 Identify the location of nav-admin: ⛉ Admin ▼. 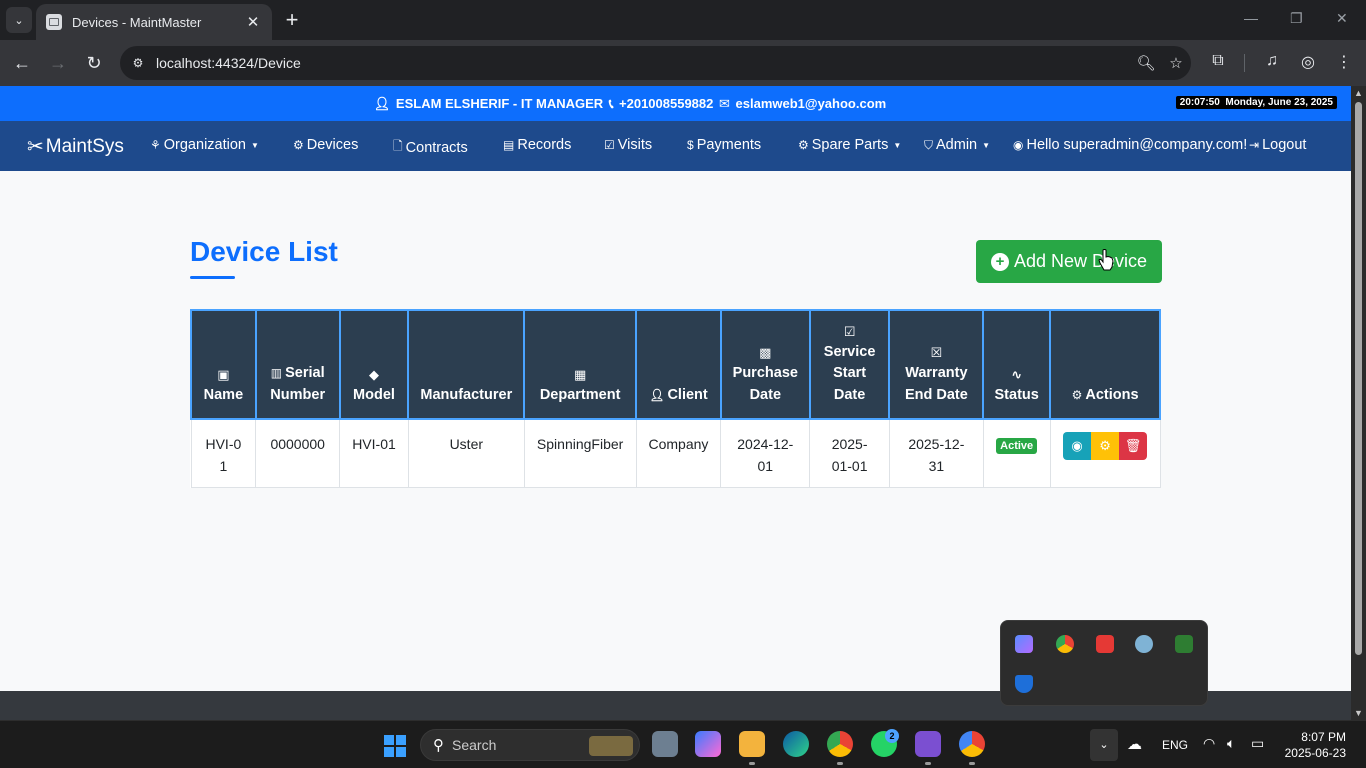
(957, 145).